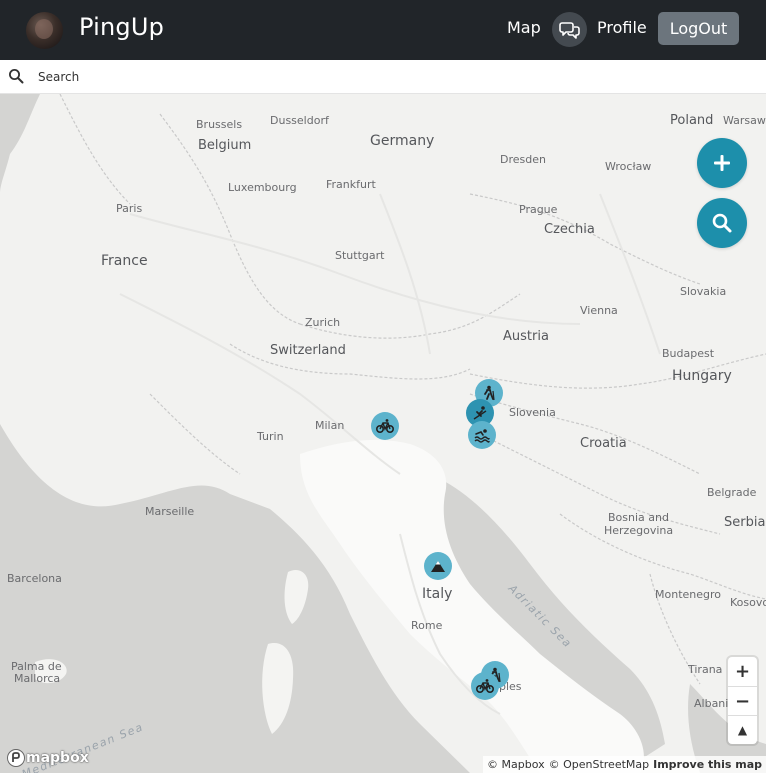  I want to click on add-activity-button, so click(722, 163).